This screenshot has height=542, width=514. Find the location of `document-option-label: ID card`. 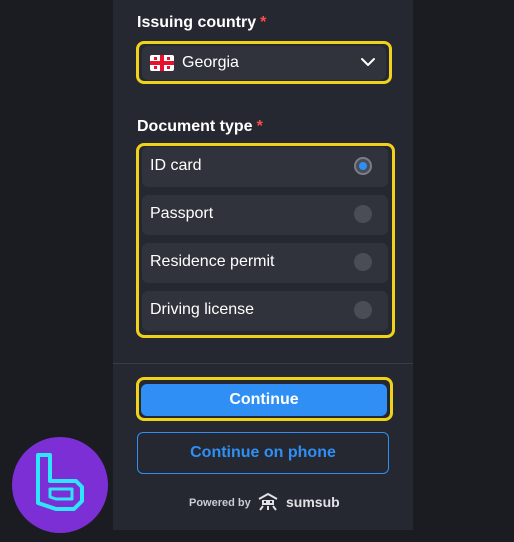

document-option-label: ID card is located at coordinates (176, 165).